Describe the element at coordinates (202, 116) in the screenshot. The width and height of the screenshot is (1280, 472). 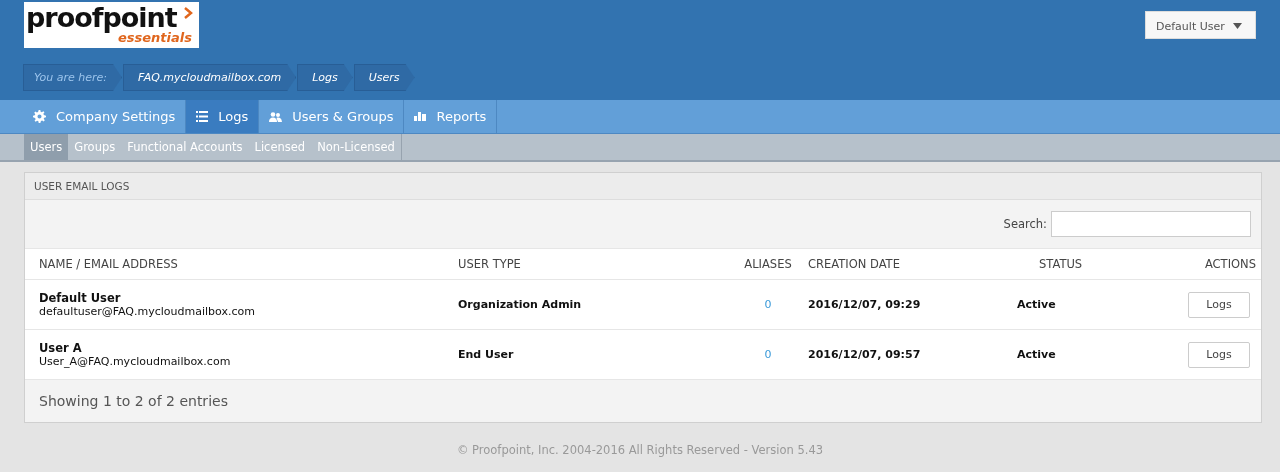
I see `list-icon` at that location.